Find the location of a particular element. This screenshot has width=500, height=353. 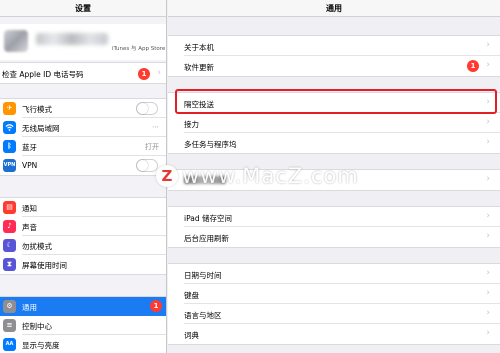

sidebar-item-label: 通用 is located at coordinates (29, 307).